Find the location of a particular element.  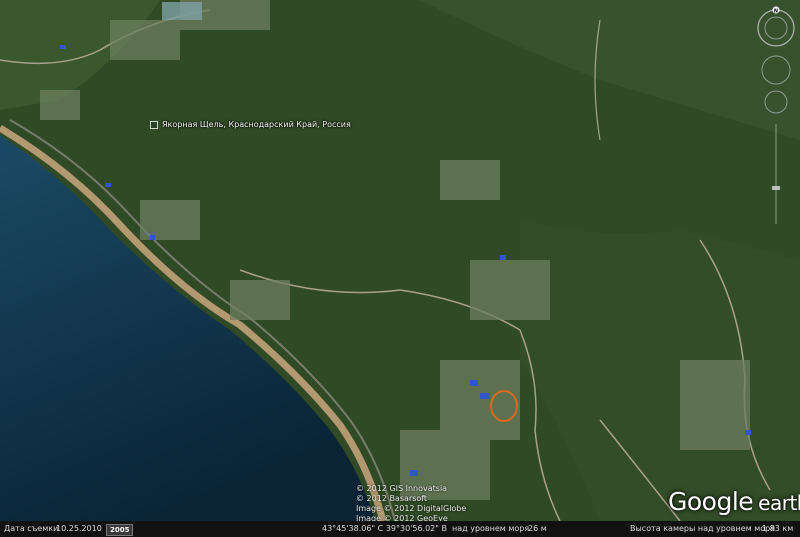

historical-imagery-year-button: 2005 is located at coordinates (120, 530).